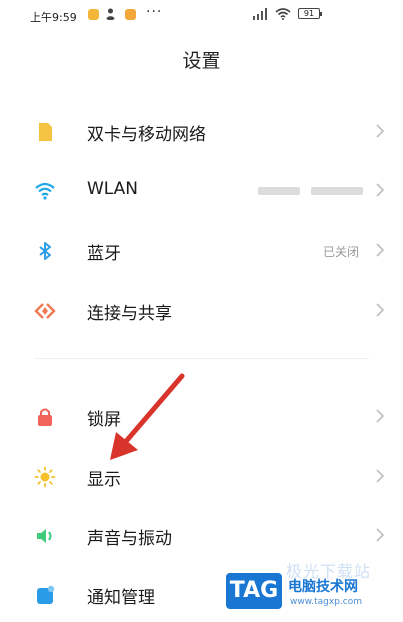 The width and height of the screenshot is (403, 622). I want to click on signal-icon, so click(260, 14).